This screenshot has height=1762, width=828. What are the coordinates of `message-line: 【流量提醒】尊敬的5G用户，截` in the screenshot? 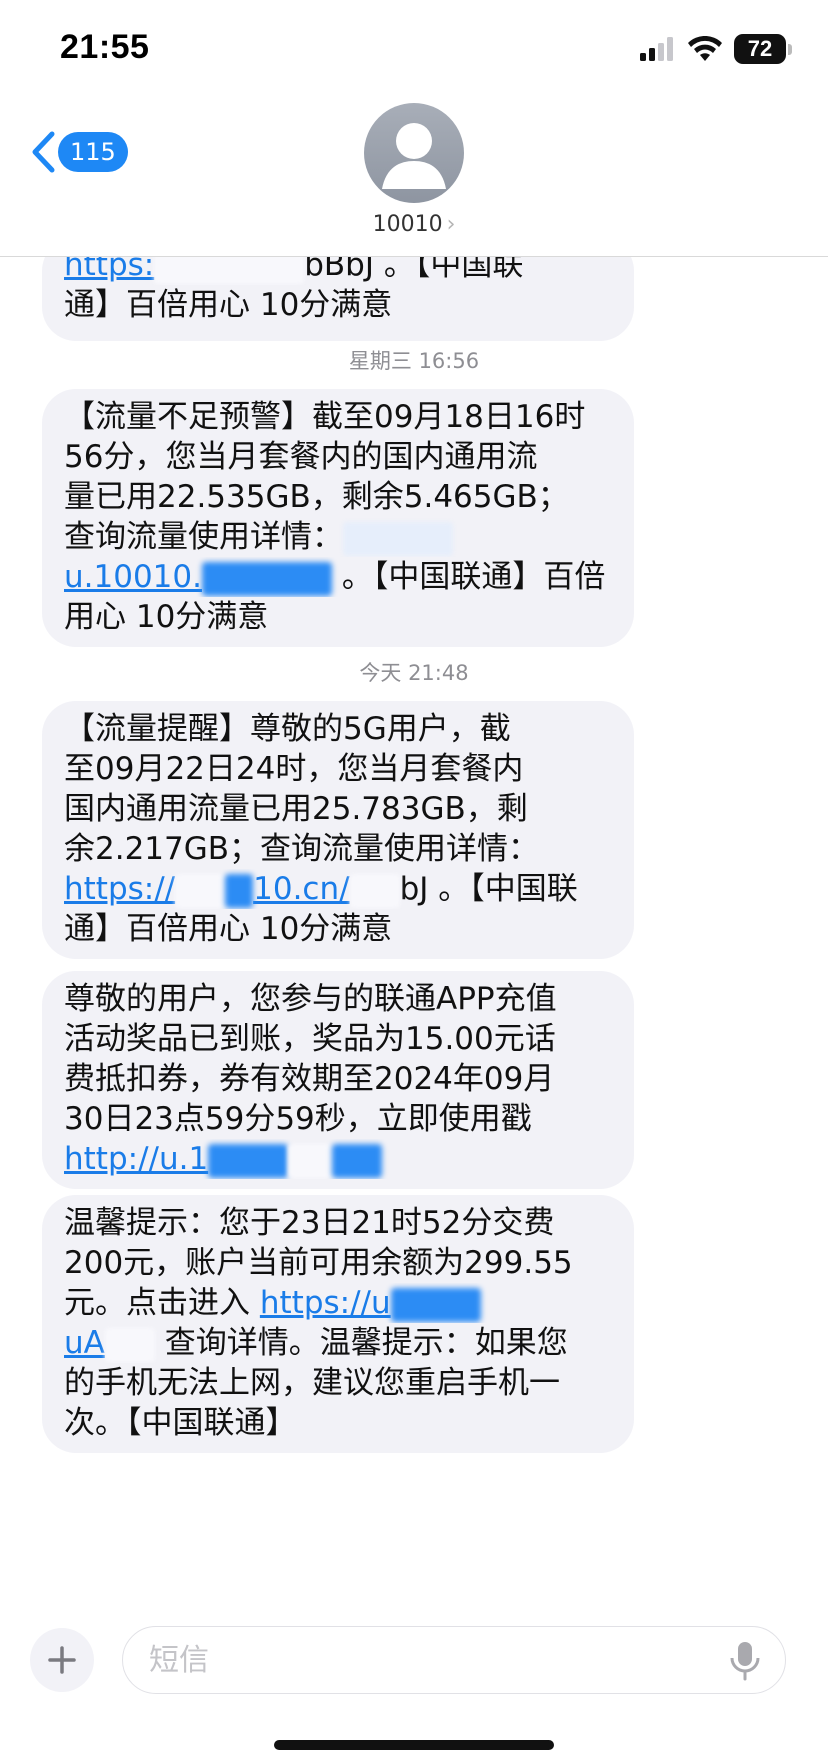 It's located at (287, 729).